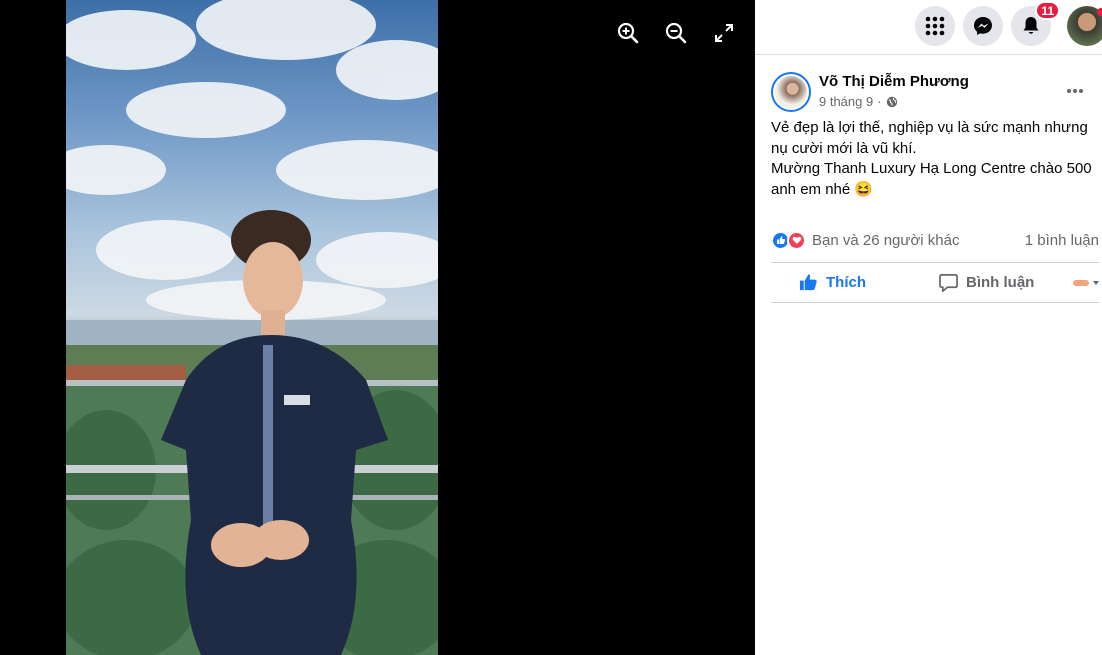 The height and width of the screenshot is (655, 1102). I want to click on messenger-button, so click(983, 26).